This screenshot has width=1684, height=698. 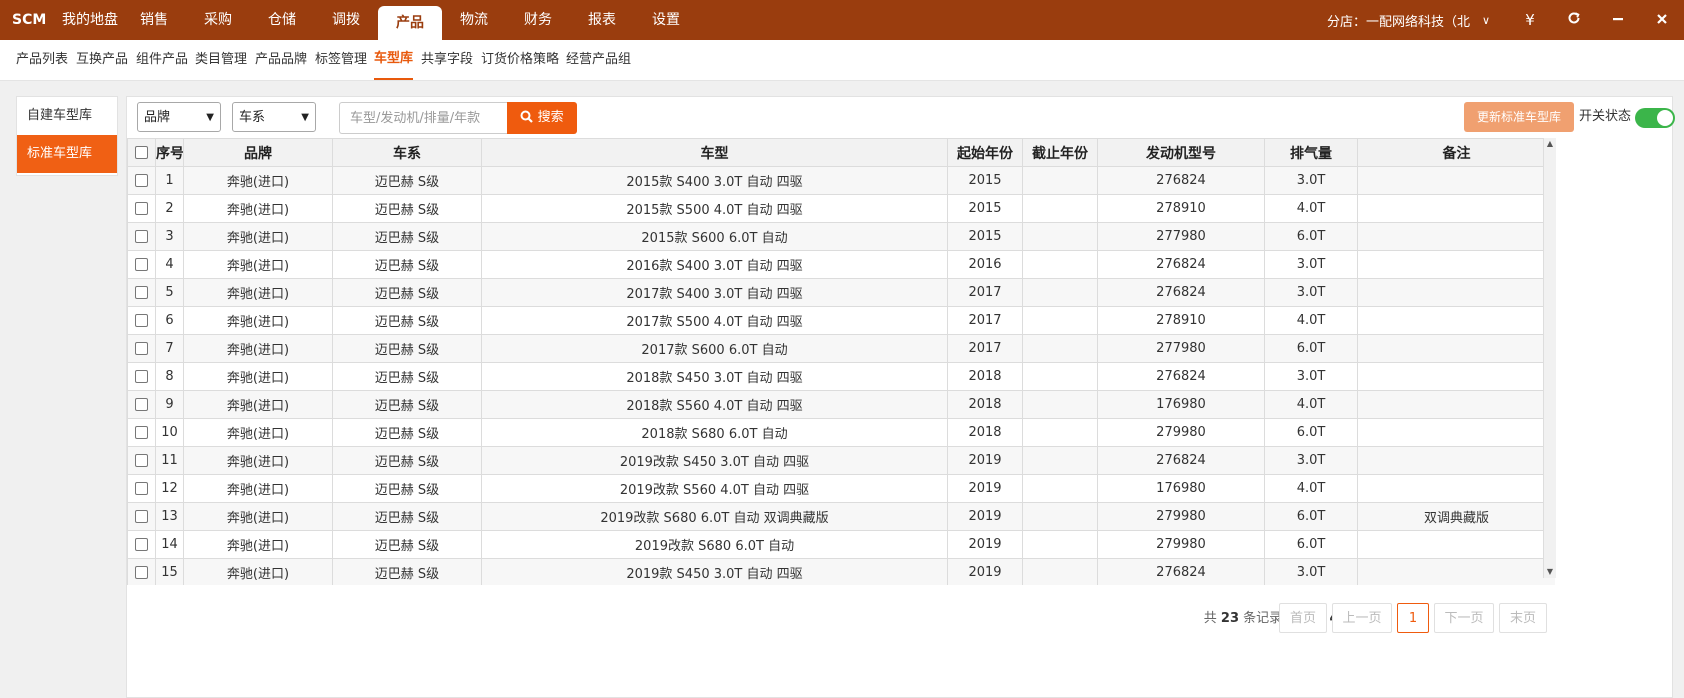 I want to click on cell-engine-model: 279980, so click(x=1181, y=544).